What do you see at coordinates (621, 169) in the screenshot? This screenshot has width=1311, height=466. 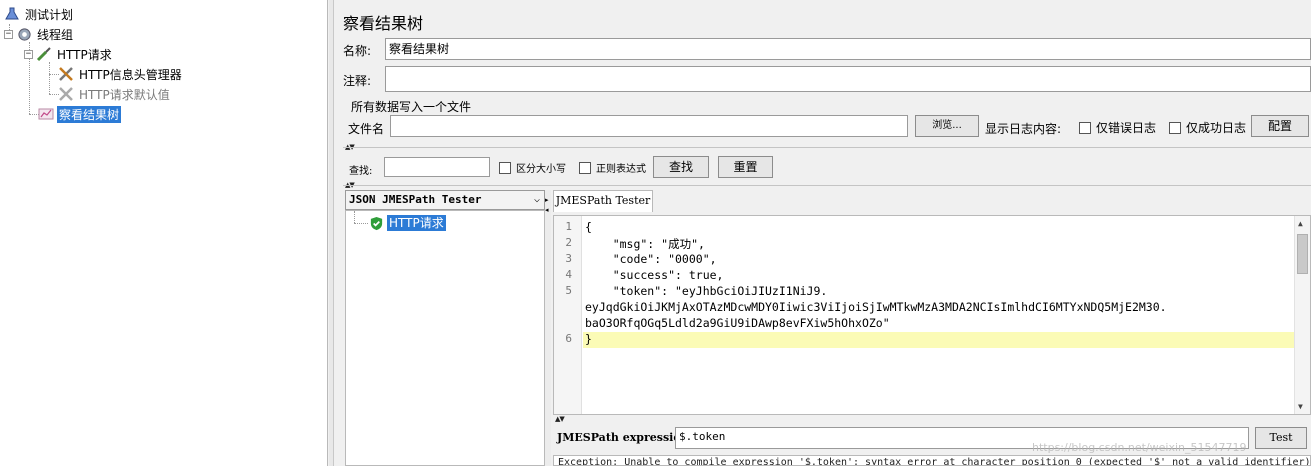 I see `regex-label: 正则表达式` at bounding box center [621, 169].